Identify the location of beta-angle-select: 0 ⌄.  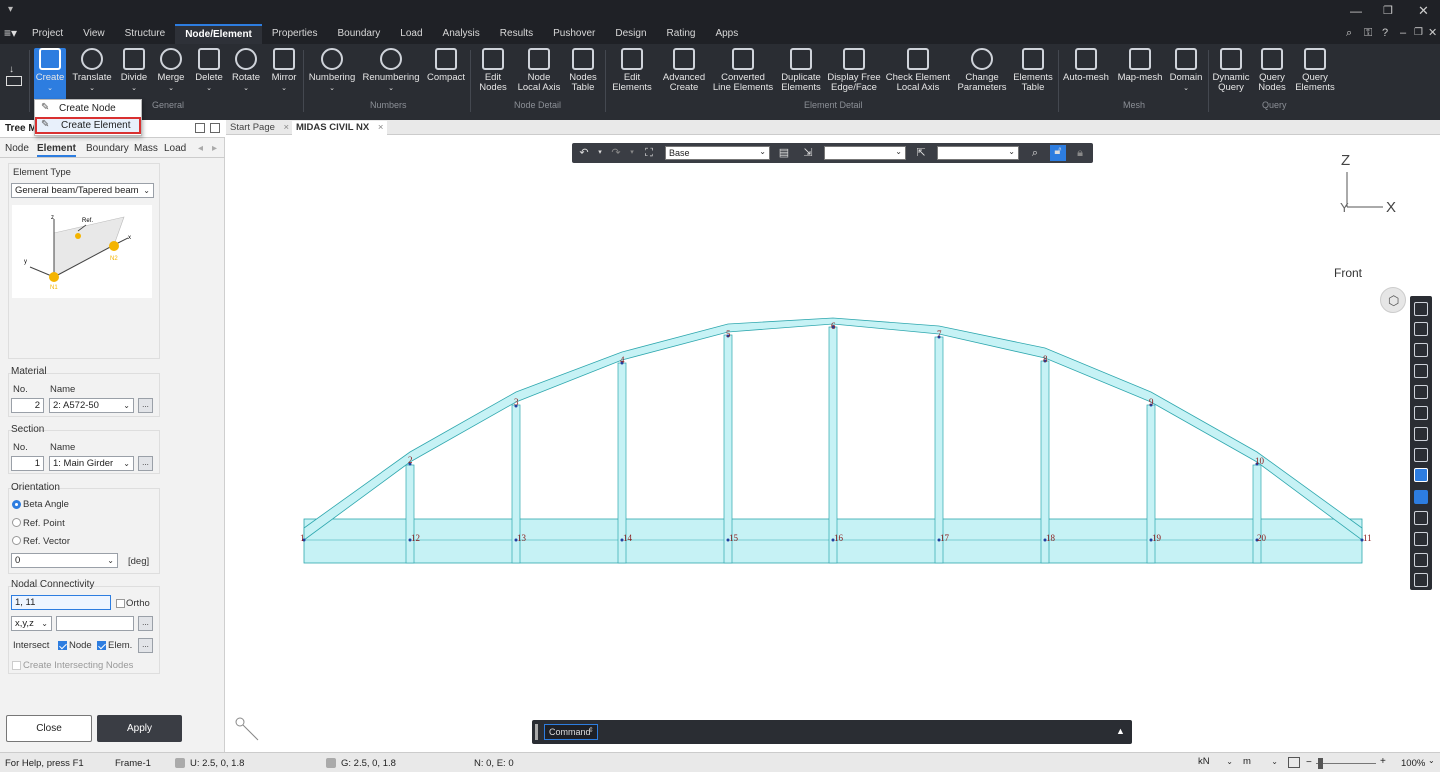
(64, 560).